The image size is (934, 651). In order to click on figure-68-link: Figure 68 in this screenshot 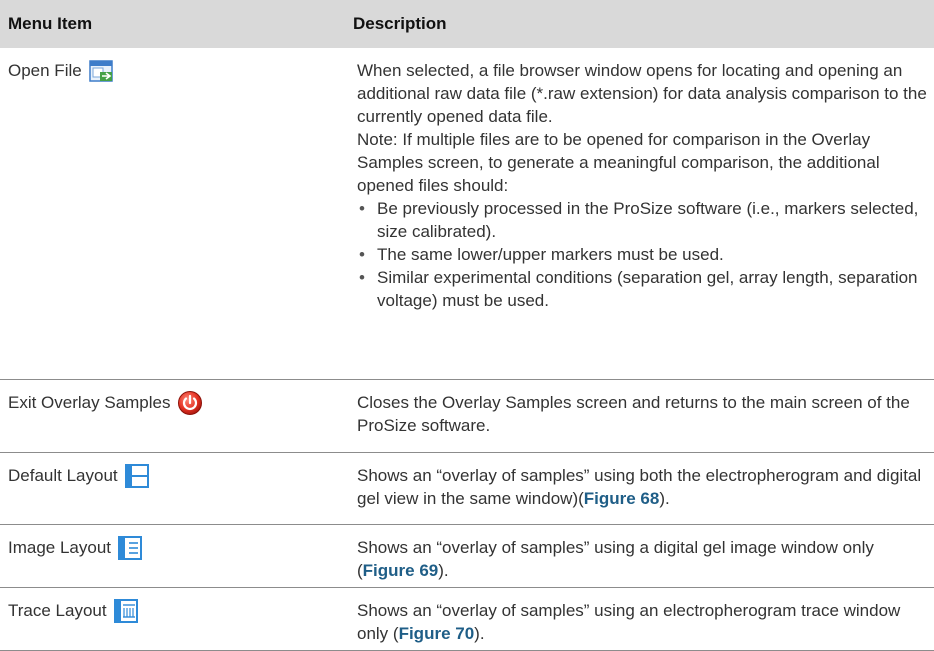, I will do `click(622, 498)`.